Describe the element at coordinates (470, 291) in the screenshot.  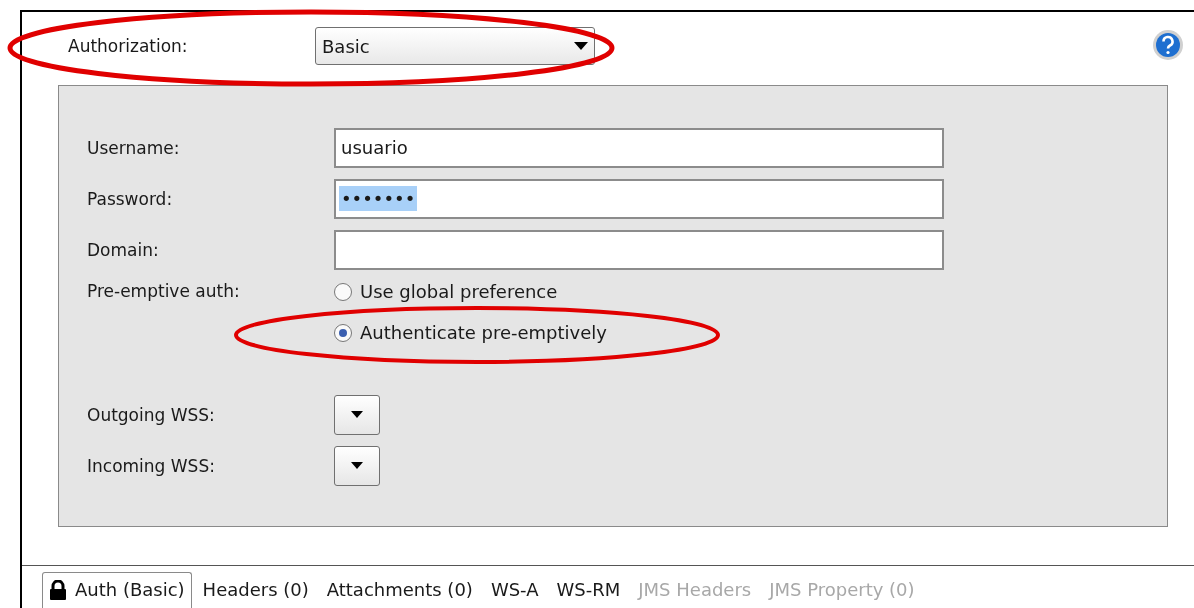
I see `radio-option: Use global preference` at that location.